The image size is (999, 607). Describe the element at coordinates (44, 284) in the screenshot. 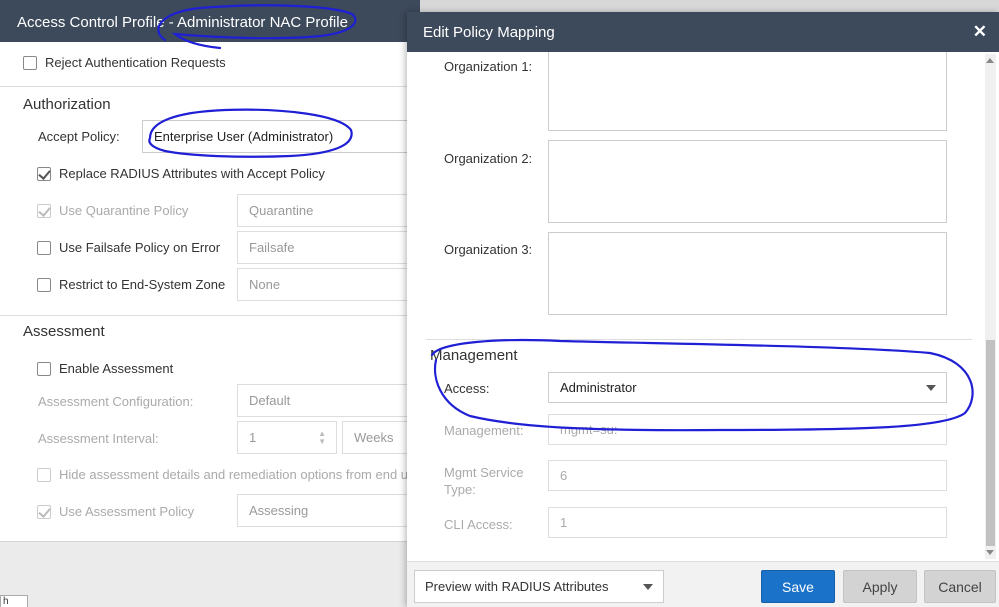

I see `restrict-zone-checkbox` at that location.